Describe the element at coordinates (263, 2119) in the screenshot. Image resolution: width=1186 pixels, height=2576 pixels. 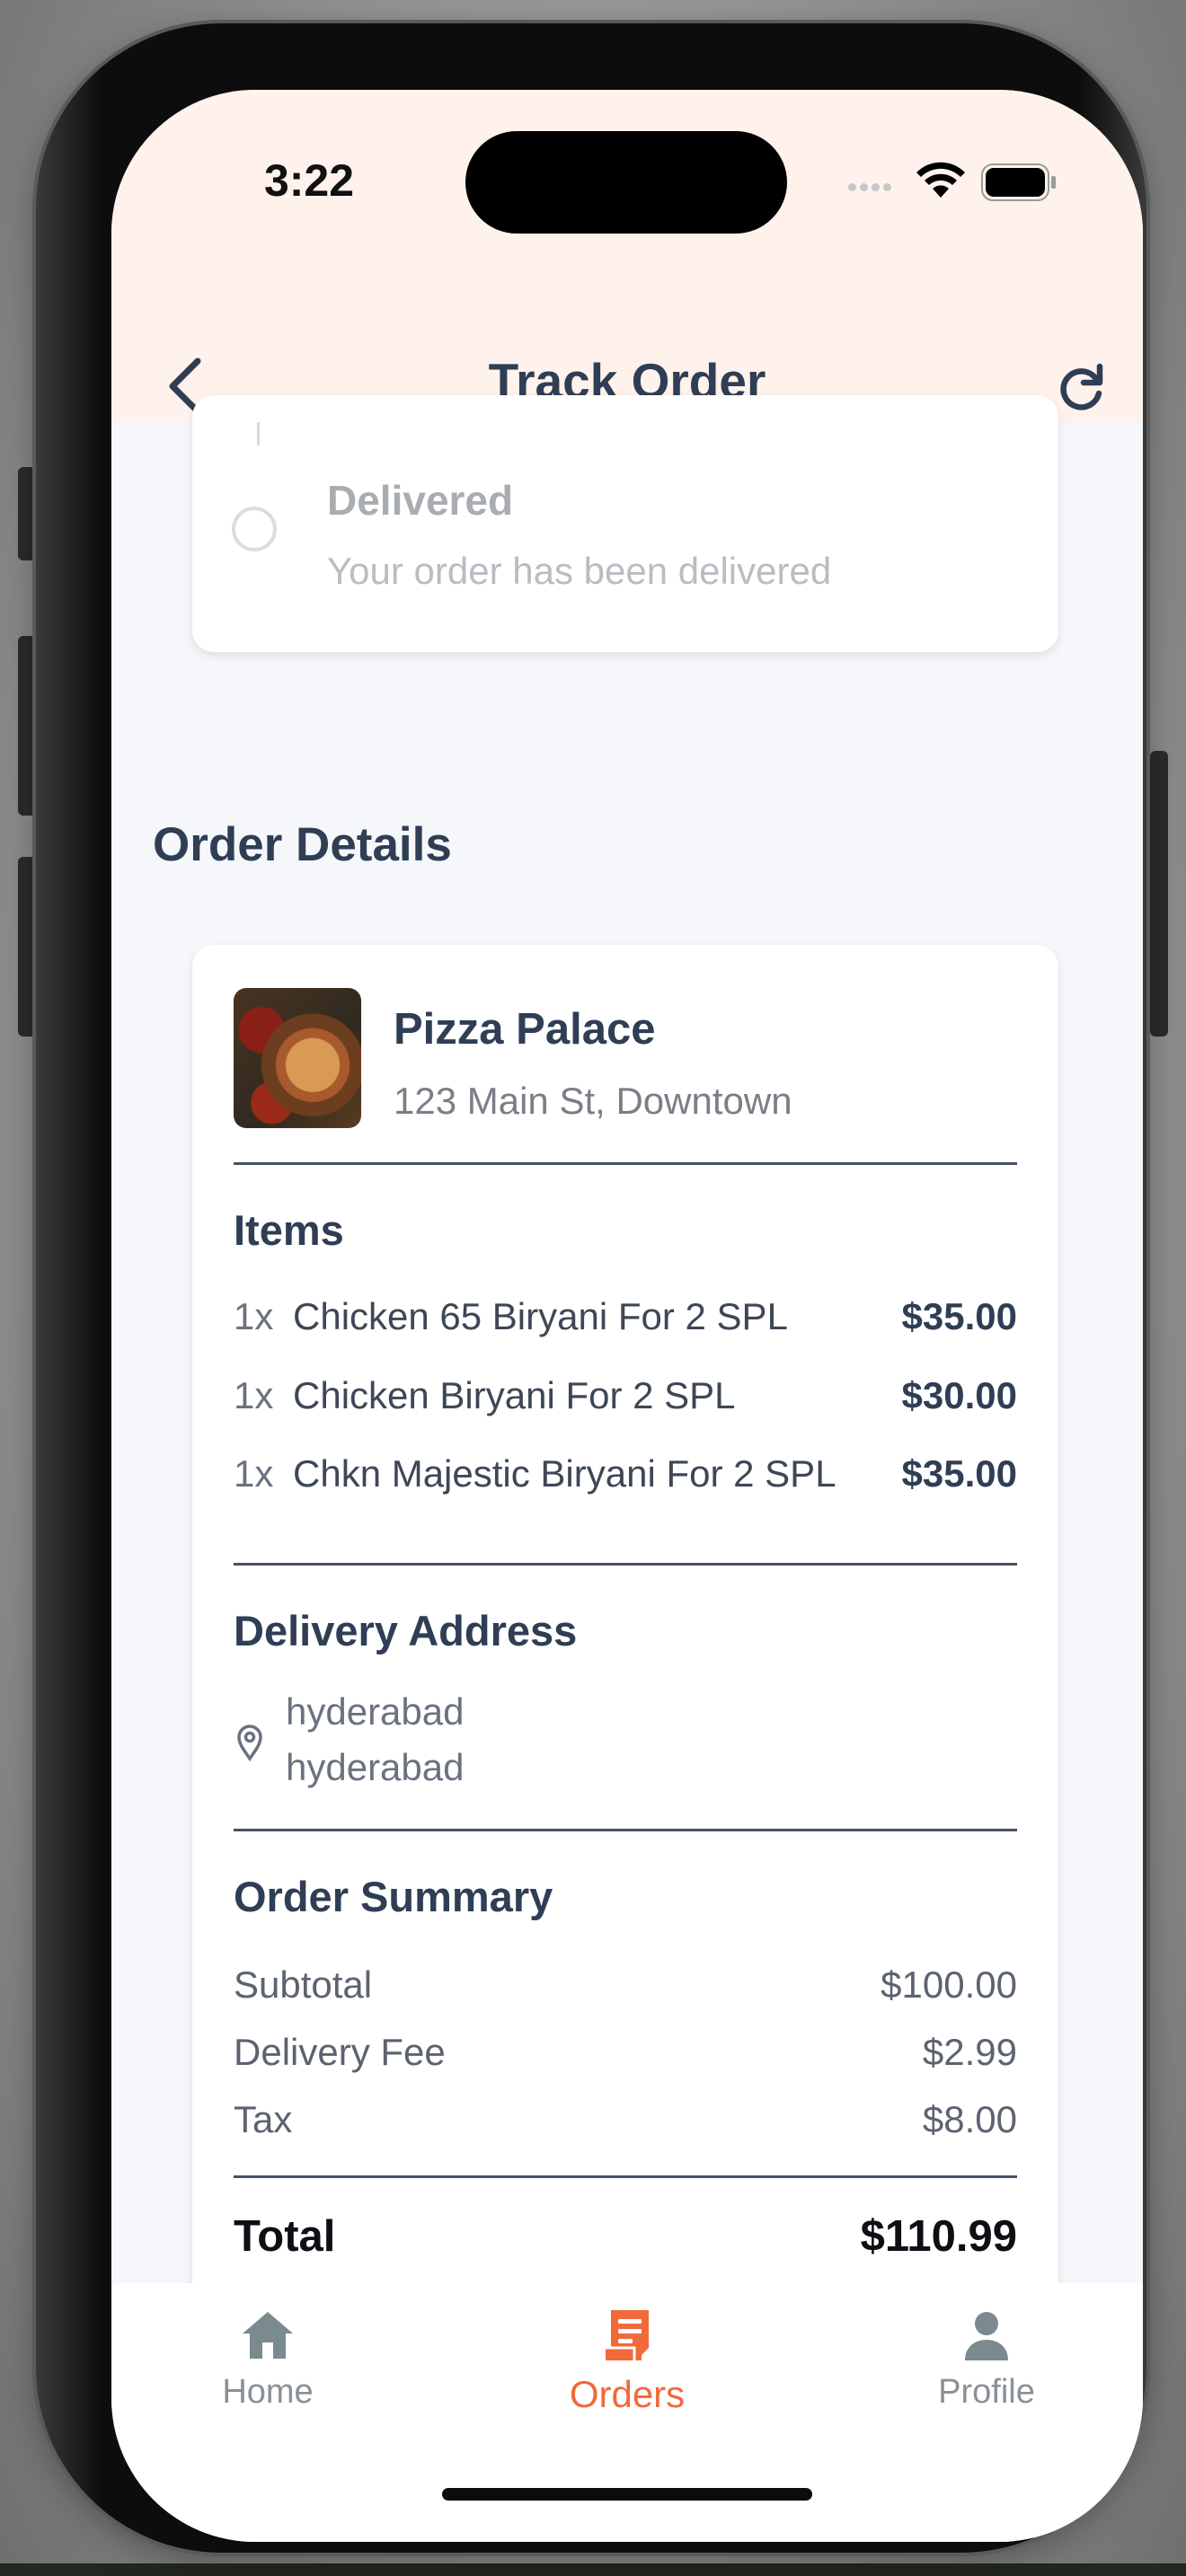
I see `tax-label: Tax` at that location.